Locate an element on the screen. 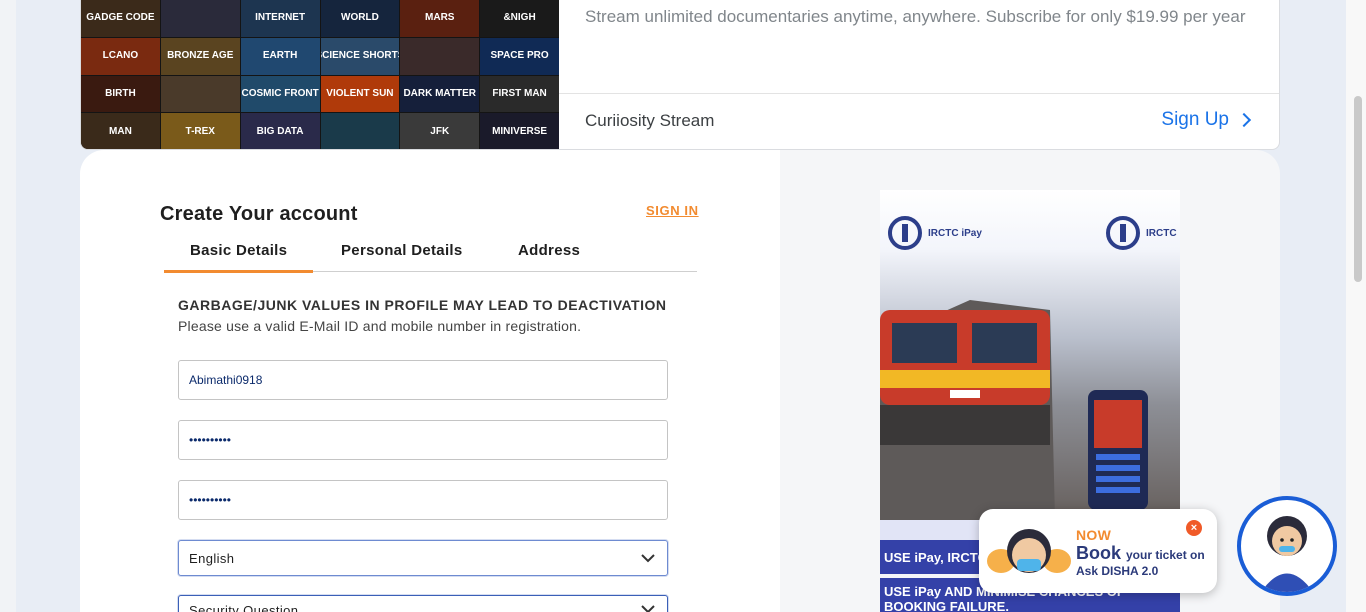 This screenshot has width=1366, height=612. confirm-password-input is located at coordinates (423, 500).